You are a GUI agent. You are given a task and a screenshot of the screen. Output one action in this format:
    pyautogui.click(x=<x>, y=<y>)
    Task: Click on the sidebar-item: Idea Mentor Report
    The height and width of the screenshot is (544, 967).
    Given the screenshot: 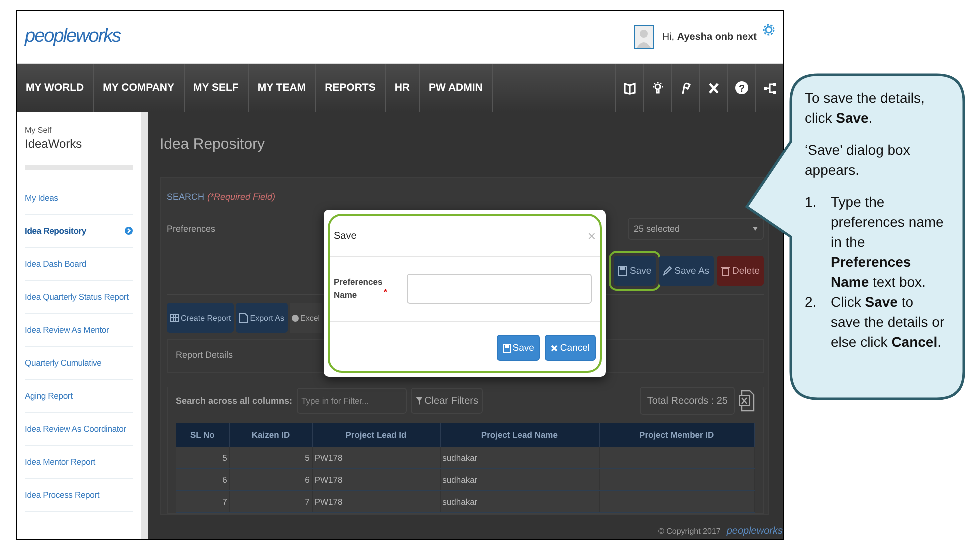 What is the action you would take?
    pyautogui.click(x=79, y=462)
    